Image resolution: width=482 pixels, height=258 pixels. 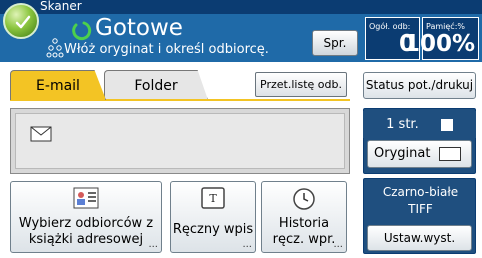 I want to click on original-label: Oryginat, so click(x=402, y=153).